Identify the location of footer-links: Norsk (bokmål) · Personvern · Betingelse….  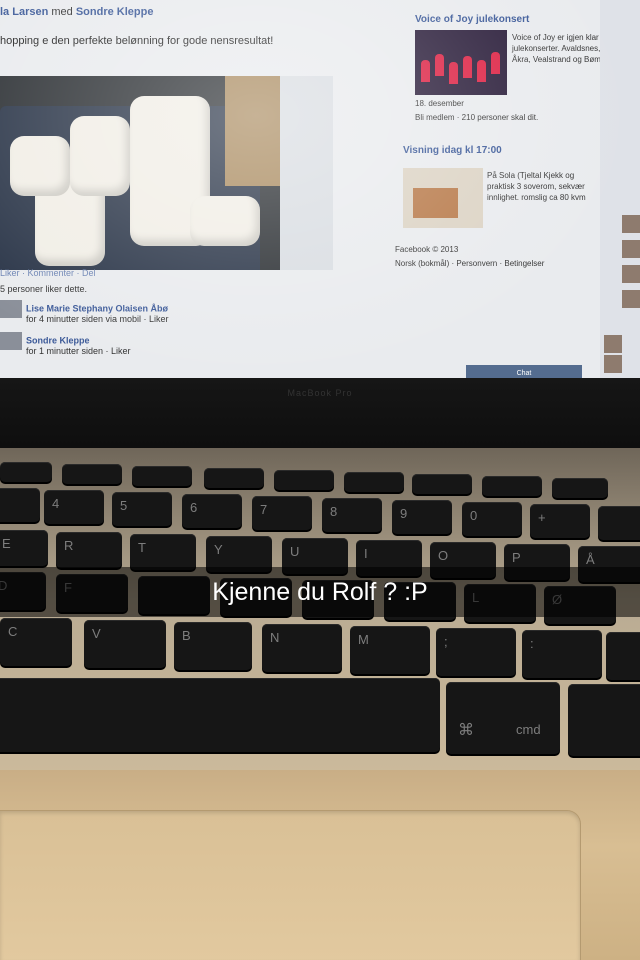
(485, 263).